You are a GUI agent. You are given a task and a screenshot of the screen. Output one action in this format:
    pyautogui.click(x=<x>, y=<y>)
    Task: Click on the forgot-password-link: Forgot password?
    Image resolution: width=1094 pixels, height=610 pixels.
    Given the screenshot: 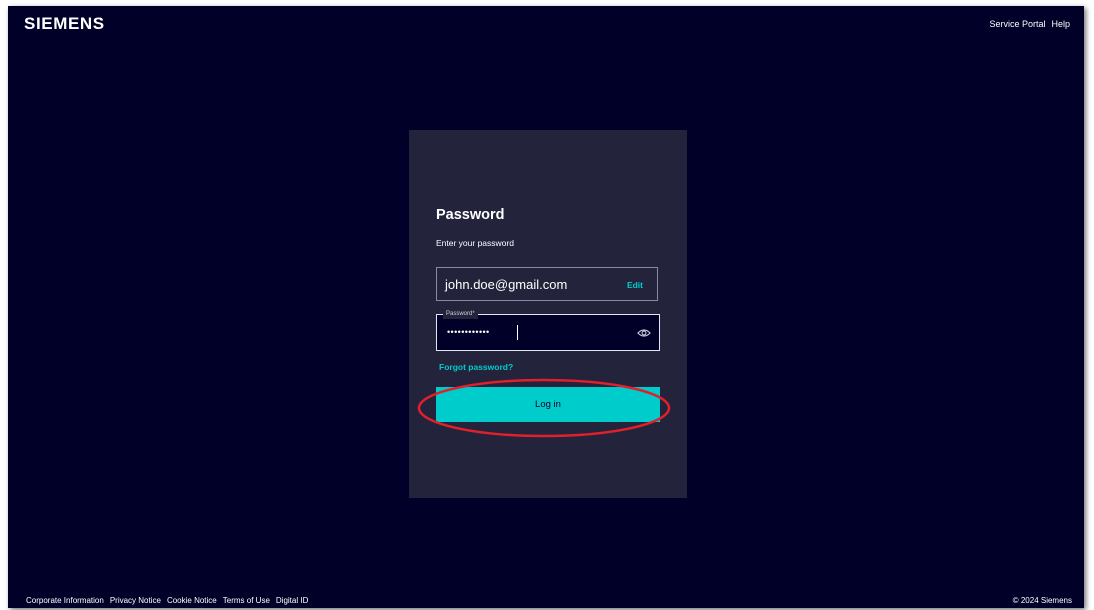 What is the action you would take?
    pyautogui.click(x=476, y=367)
    